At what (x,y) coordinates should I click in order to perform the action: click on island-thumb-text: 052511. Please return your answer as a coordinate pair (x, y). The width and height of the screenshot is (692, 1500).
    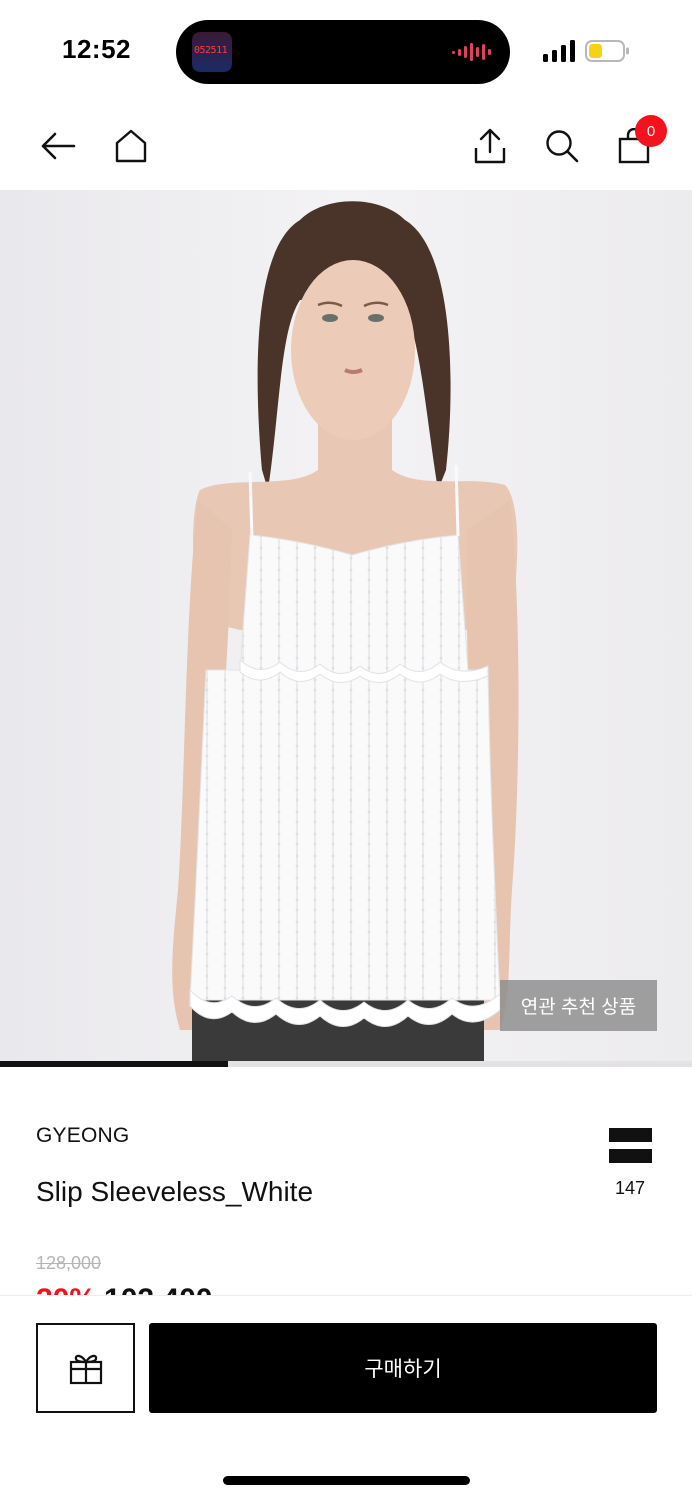
    Looking at the image, I should click on (211, 50).